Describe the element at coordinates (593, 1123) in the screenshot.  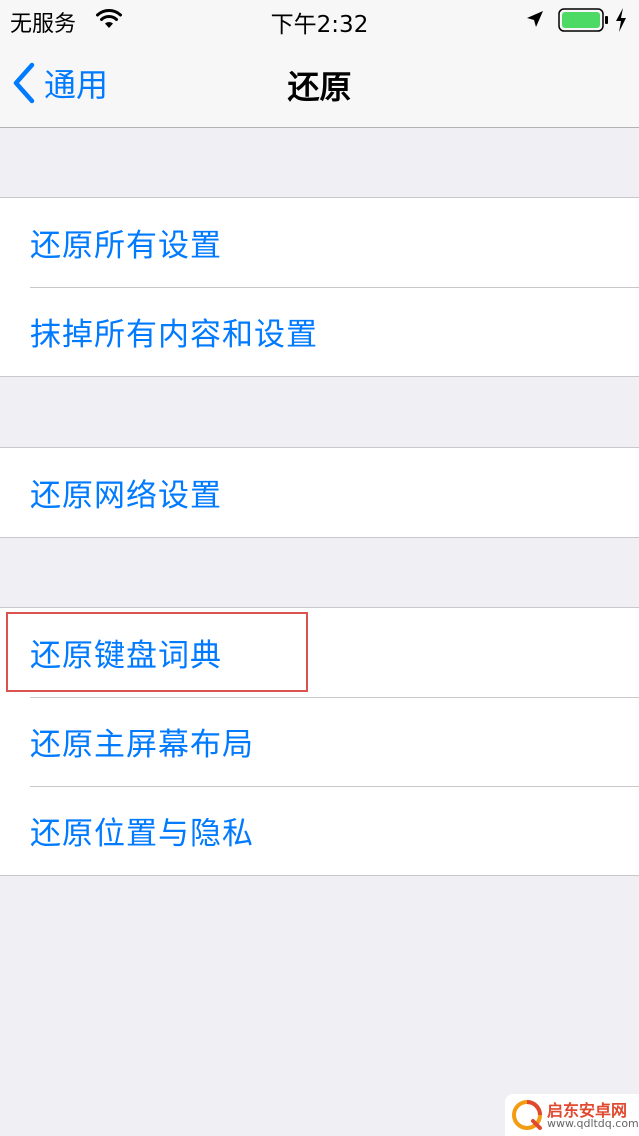
I see `watermark-url: www.qdltdq.com` at that location.